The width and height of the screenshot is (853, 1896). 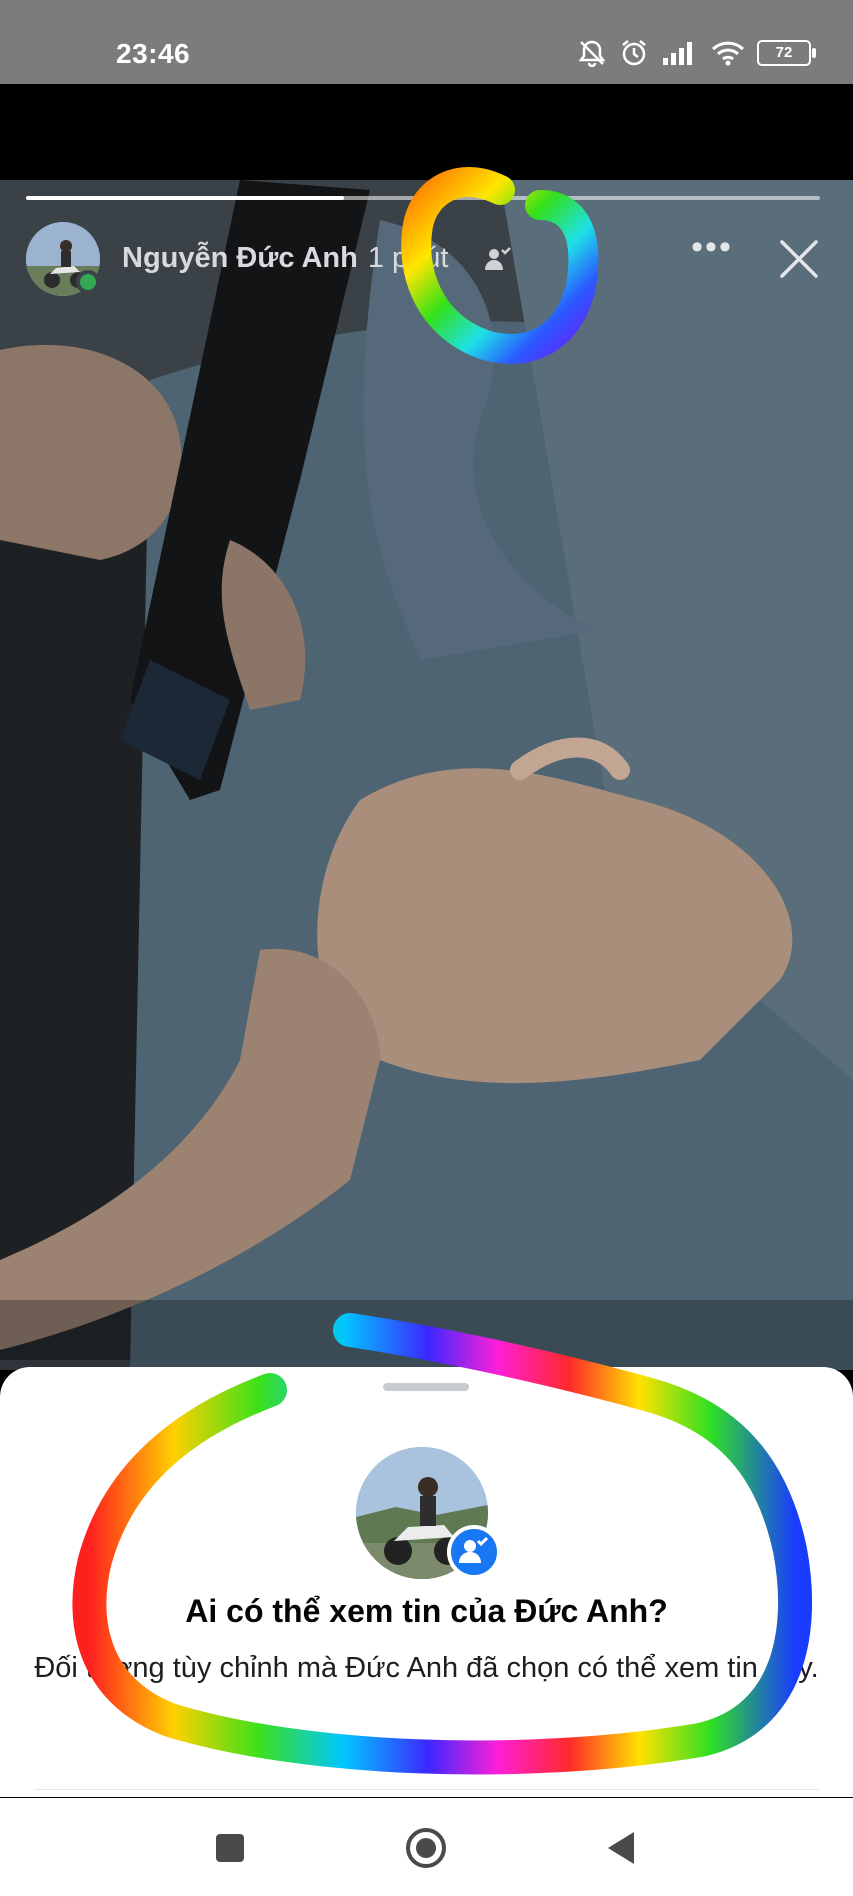 I want to click on battery-indicator: 72, so click(x=786, y=53).